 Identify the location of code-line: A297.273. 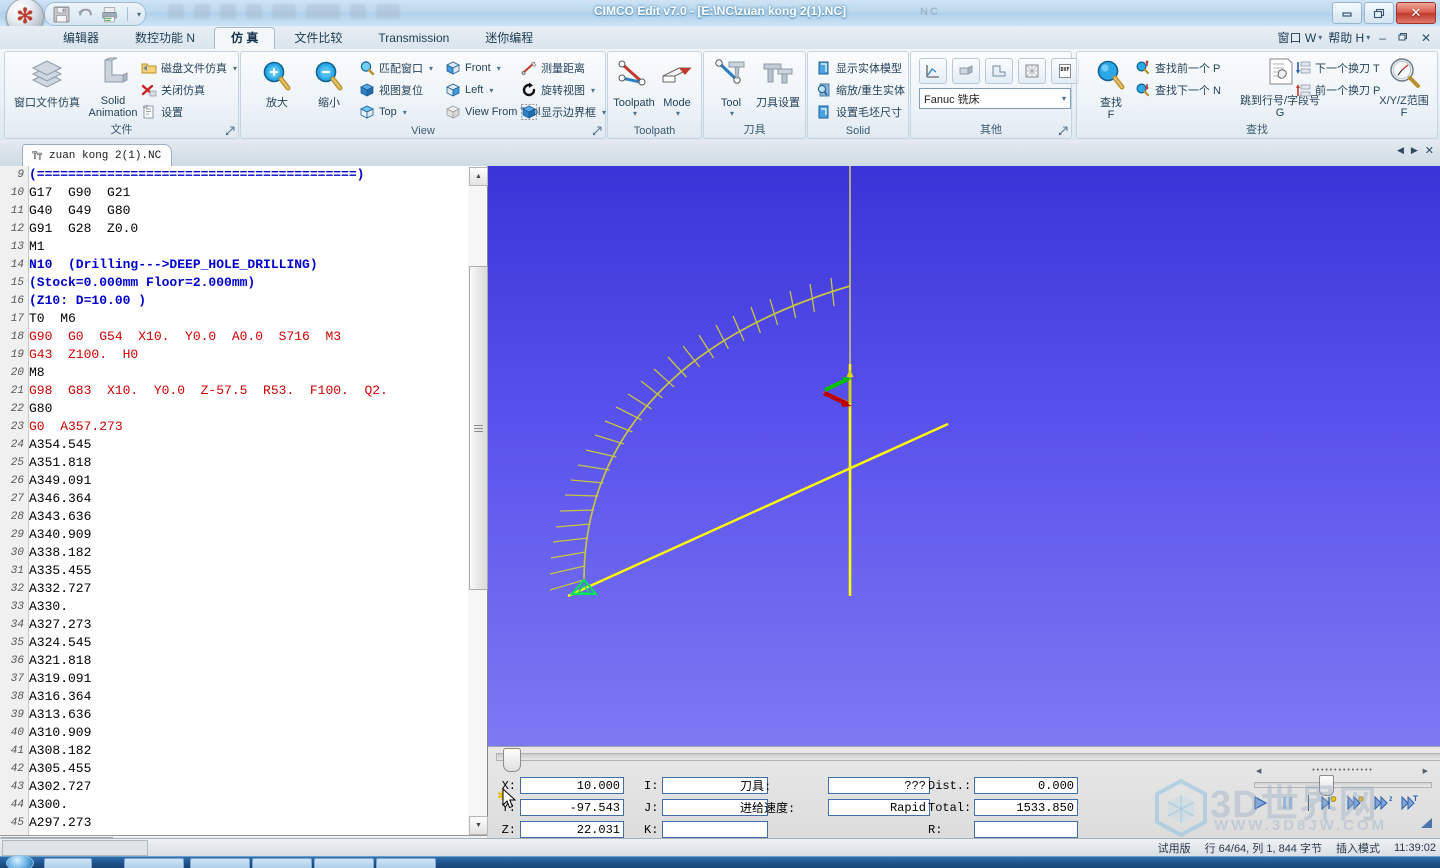
(248, 823).